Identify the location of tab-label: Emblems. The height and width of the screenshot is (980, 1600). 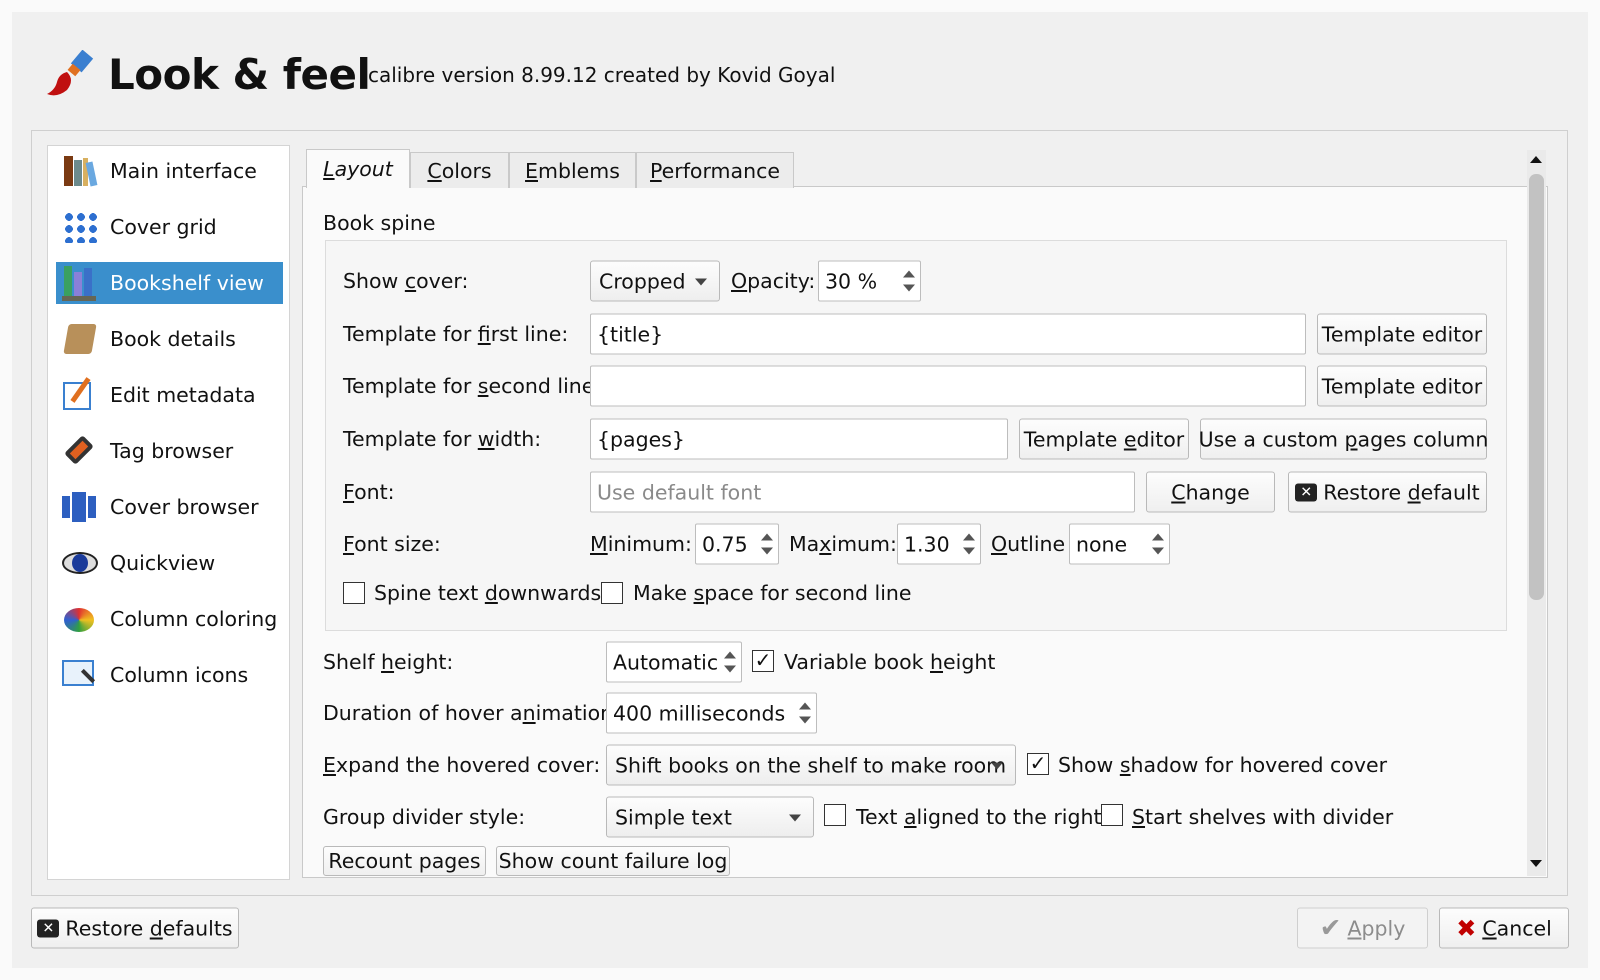
(572, 170).